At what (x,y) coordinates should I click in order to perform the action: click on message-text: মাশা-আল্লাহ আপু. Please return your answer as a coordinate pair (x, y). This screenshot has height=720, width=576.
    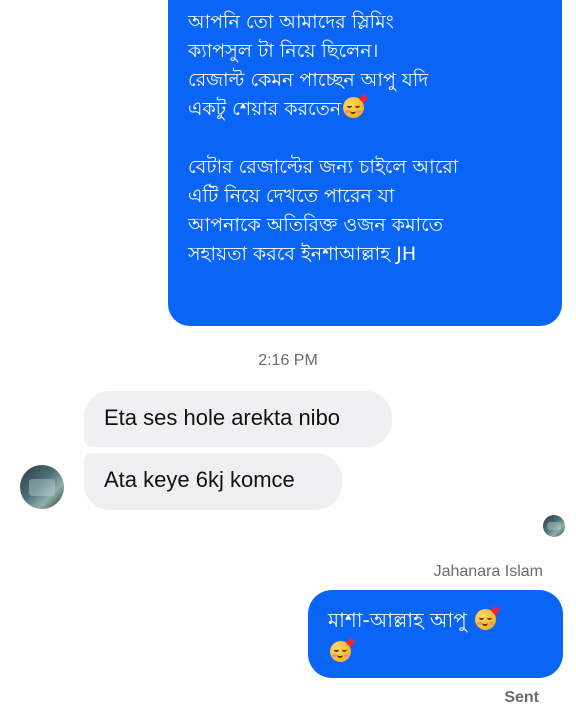
    Looking at the image, I should click on (397, 620).